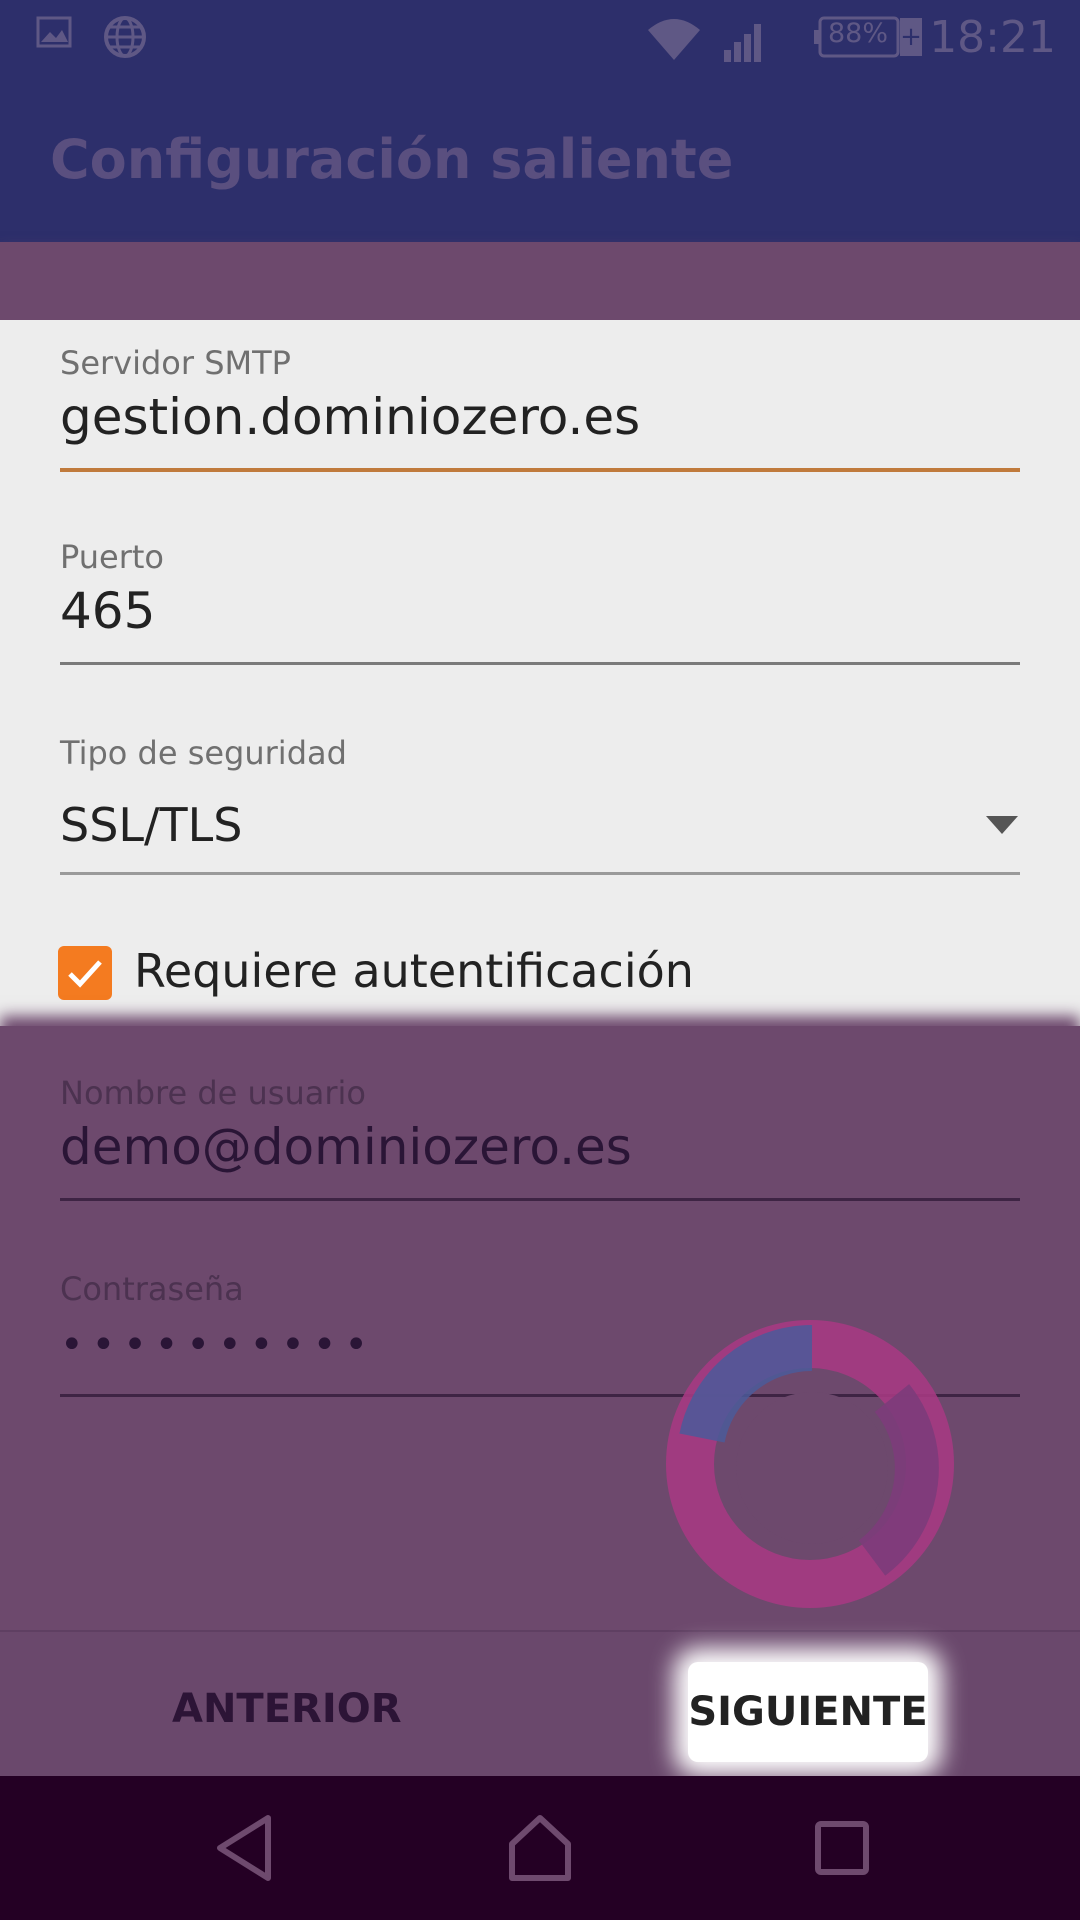 This screenshot has width=1080, height=1920. What do you see at coordinates (540, 470) in the screenshot?
I see `smtp-server-underline` at bounding box center [540, 470].